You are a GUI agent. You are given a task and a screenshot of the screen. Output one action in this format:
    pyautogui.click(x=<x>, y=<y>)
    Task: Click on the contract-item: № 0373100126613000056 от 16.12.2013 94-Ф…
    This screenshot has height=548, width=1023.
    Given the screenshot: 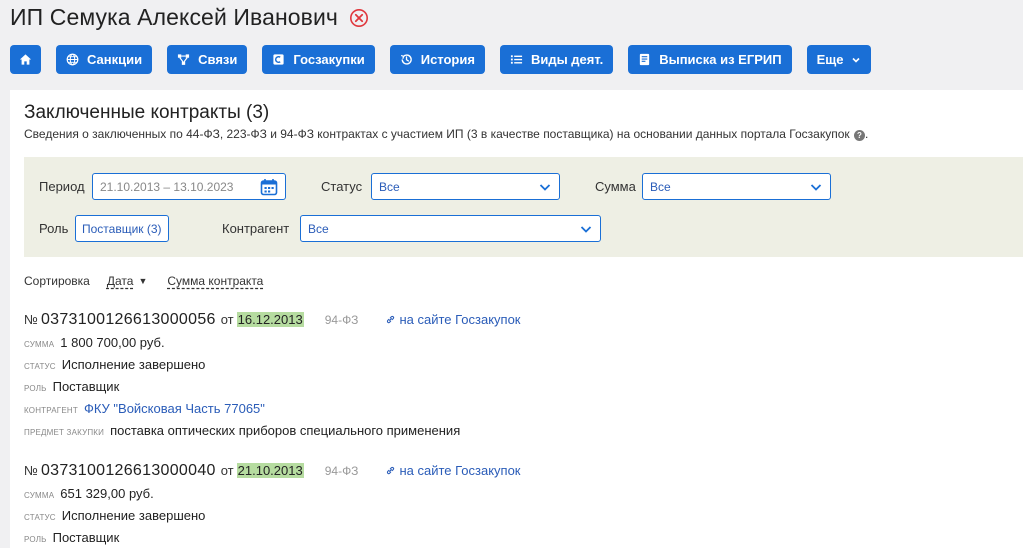 What is the action you would take?
    pyautogui.click(x=272, y=375)
    